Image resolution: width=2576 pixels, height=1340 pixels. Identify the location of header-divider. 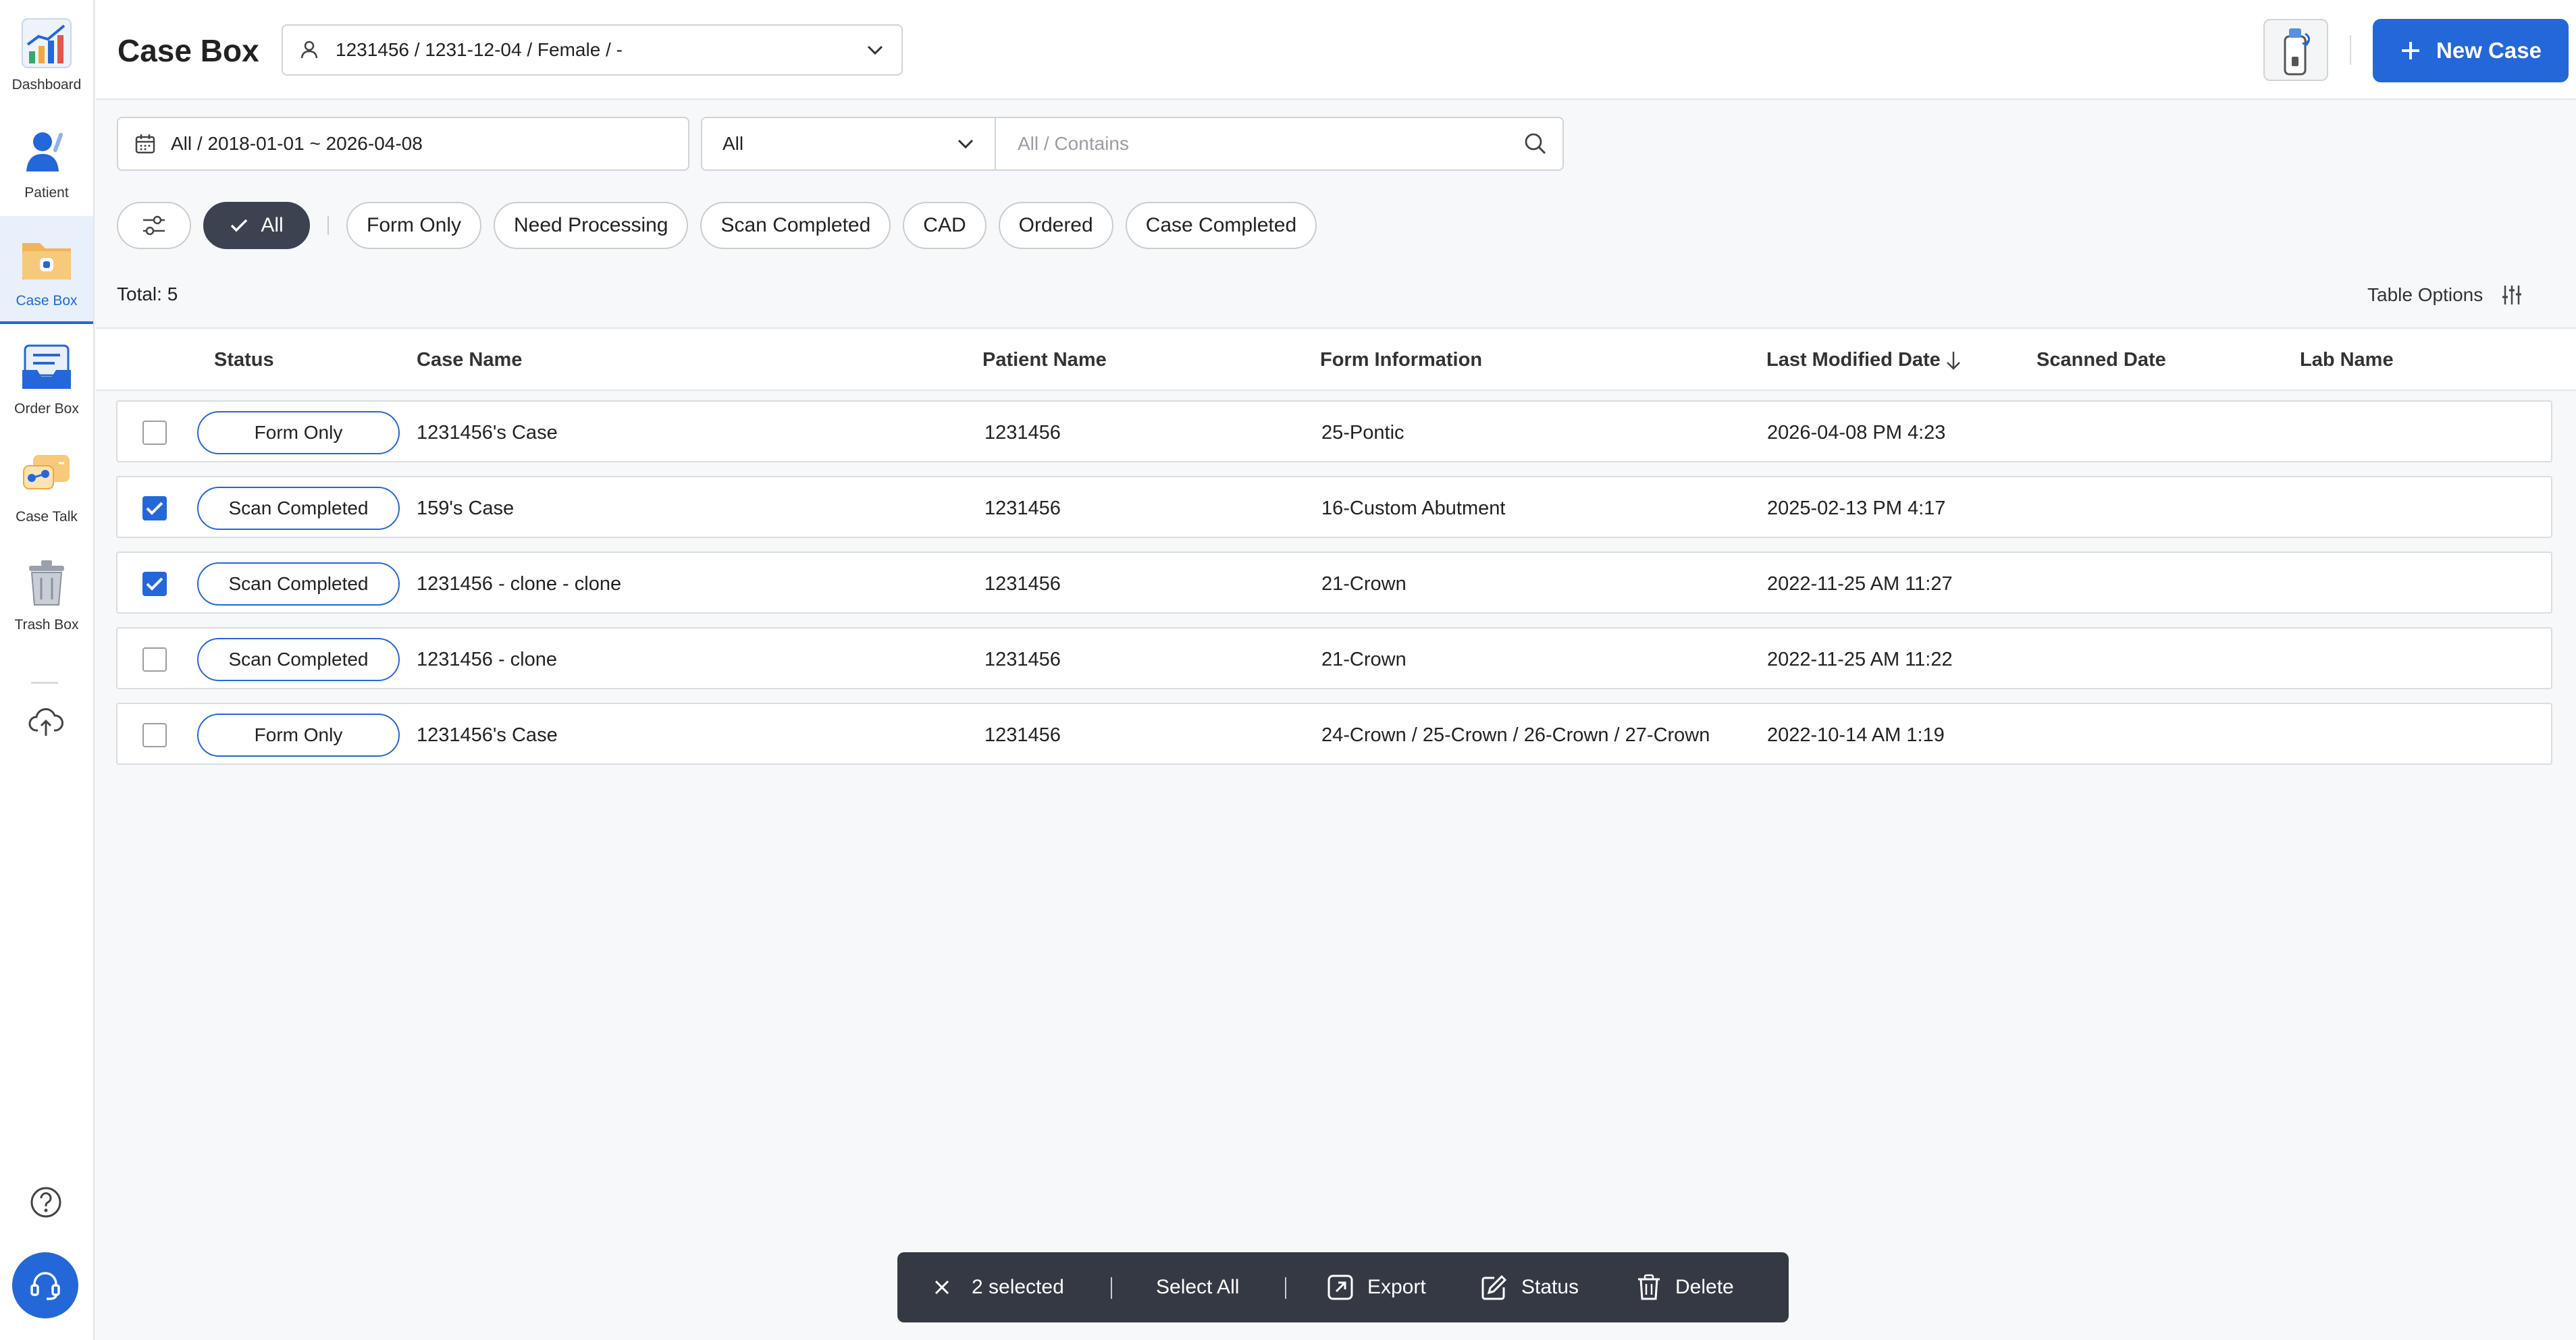
(2350, 50).